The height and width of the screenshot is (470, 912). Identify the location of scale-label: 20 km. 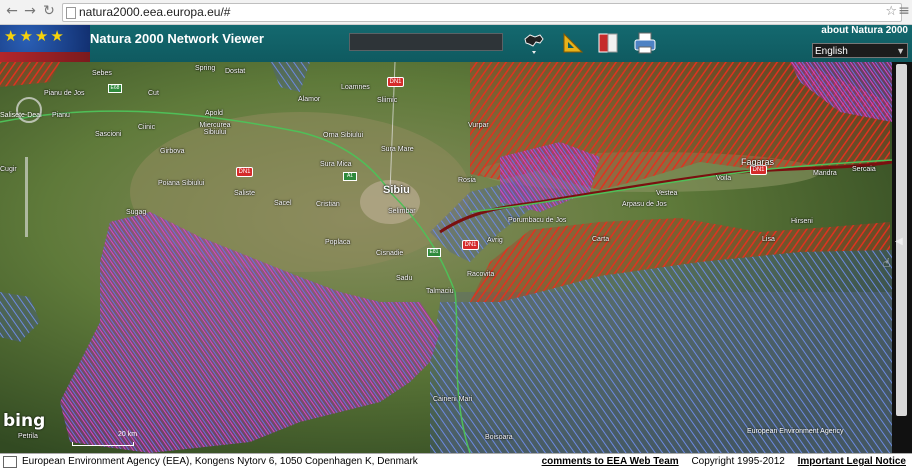
(128, 434).